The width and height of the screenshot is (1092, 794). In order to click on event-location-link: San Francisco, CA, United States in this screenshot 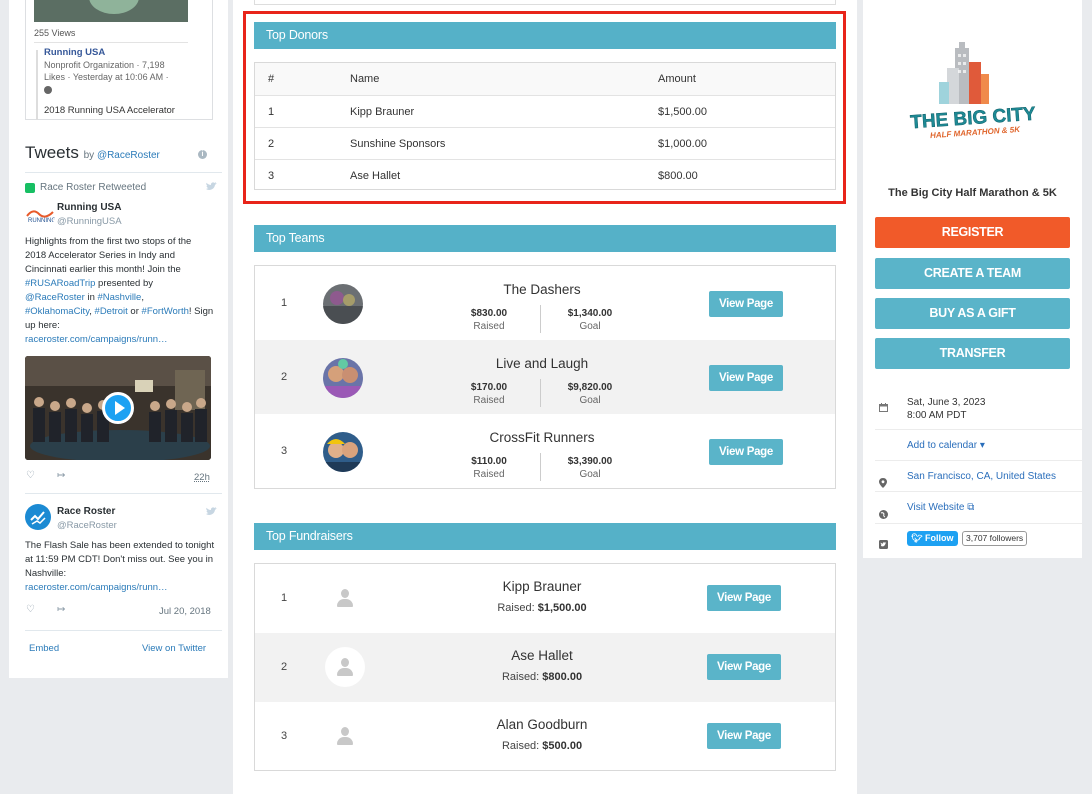, I will do `click(981, 476)`.